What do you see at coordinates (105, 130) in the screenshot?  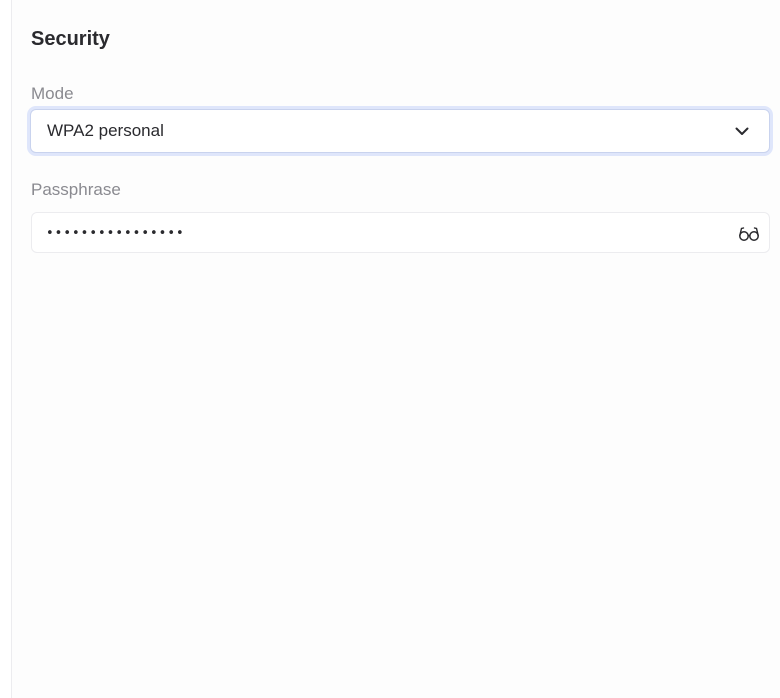 I see `mode-select-value: WPA2 personal` at bounding box center [105, 130].